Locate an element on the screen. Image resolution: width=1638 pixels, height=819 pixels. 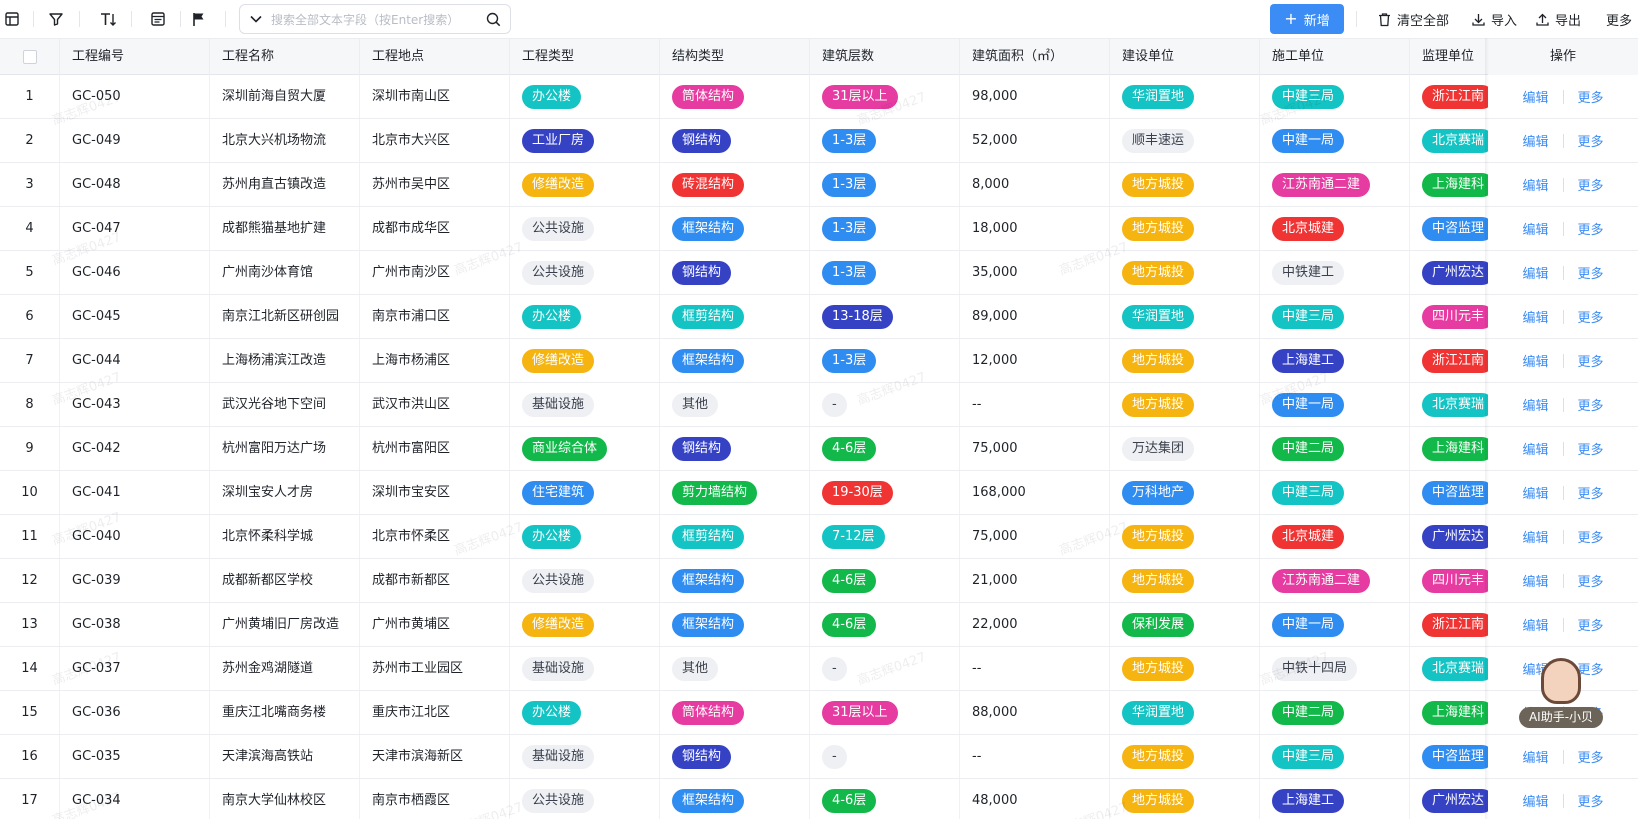
header-contractor: 施工单位 is located at coordinates (1335, 57).